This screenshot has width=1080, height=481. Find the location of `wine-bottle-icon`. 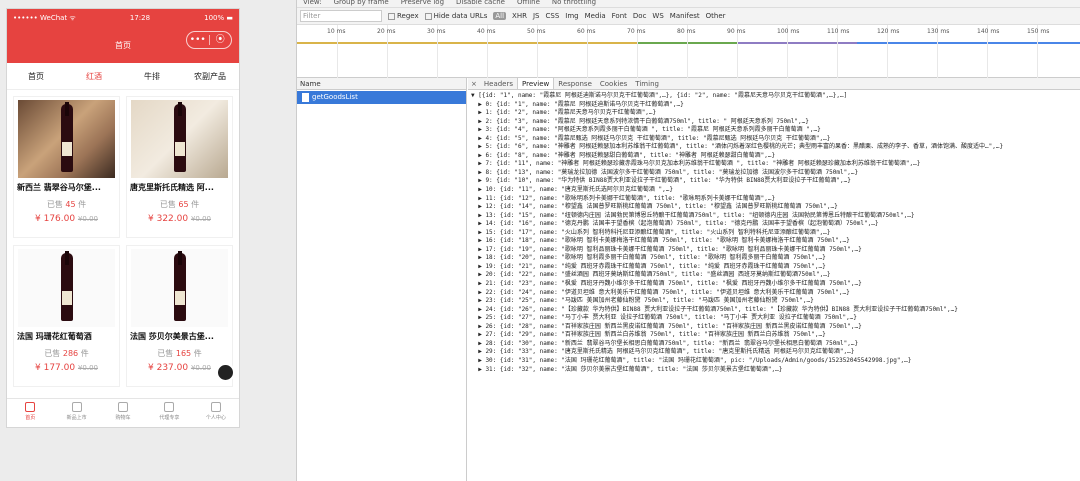

wine-bottle-icon is located at coordinates (66, 137).